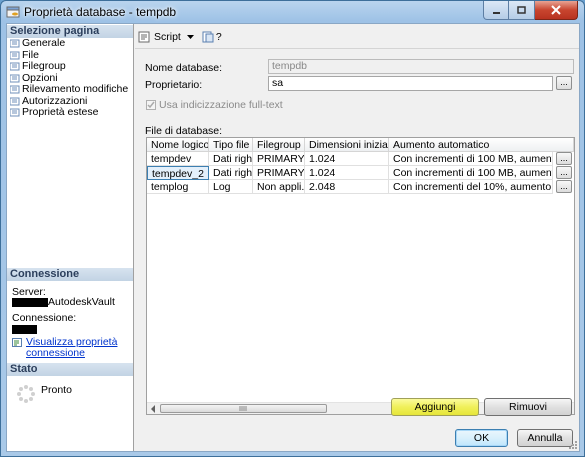 This screenshot has width=585, height=457. I want to click on grip-icon, so click(243, 408).